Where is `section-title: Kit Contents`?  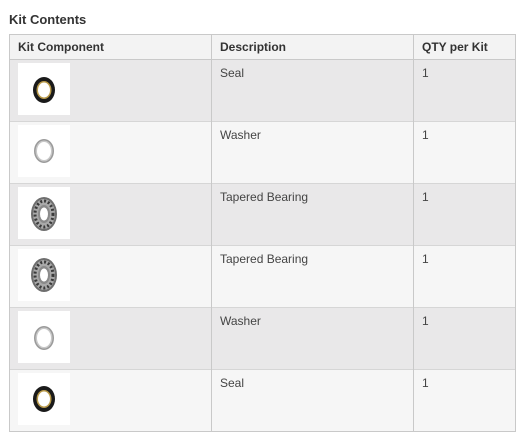 section-title: Kit Contents is located at coordinates (48, 19).